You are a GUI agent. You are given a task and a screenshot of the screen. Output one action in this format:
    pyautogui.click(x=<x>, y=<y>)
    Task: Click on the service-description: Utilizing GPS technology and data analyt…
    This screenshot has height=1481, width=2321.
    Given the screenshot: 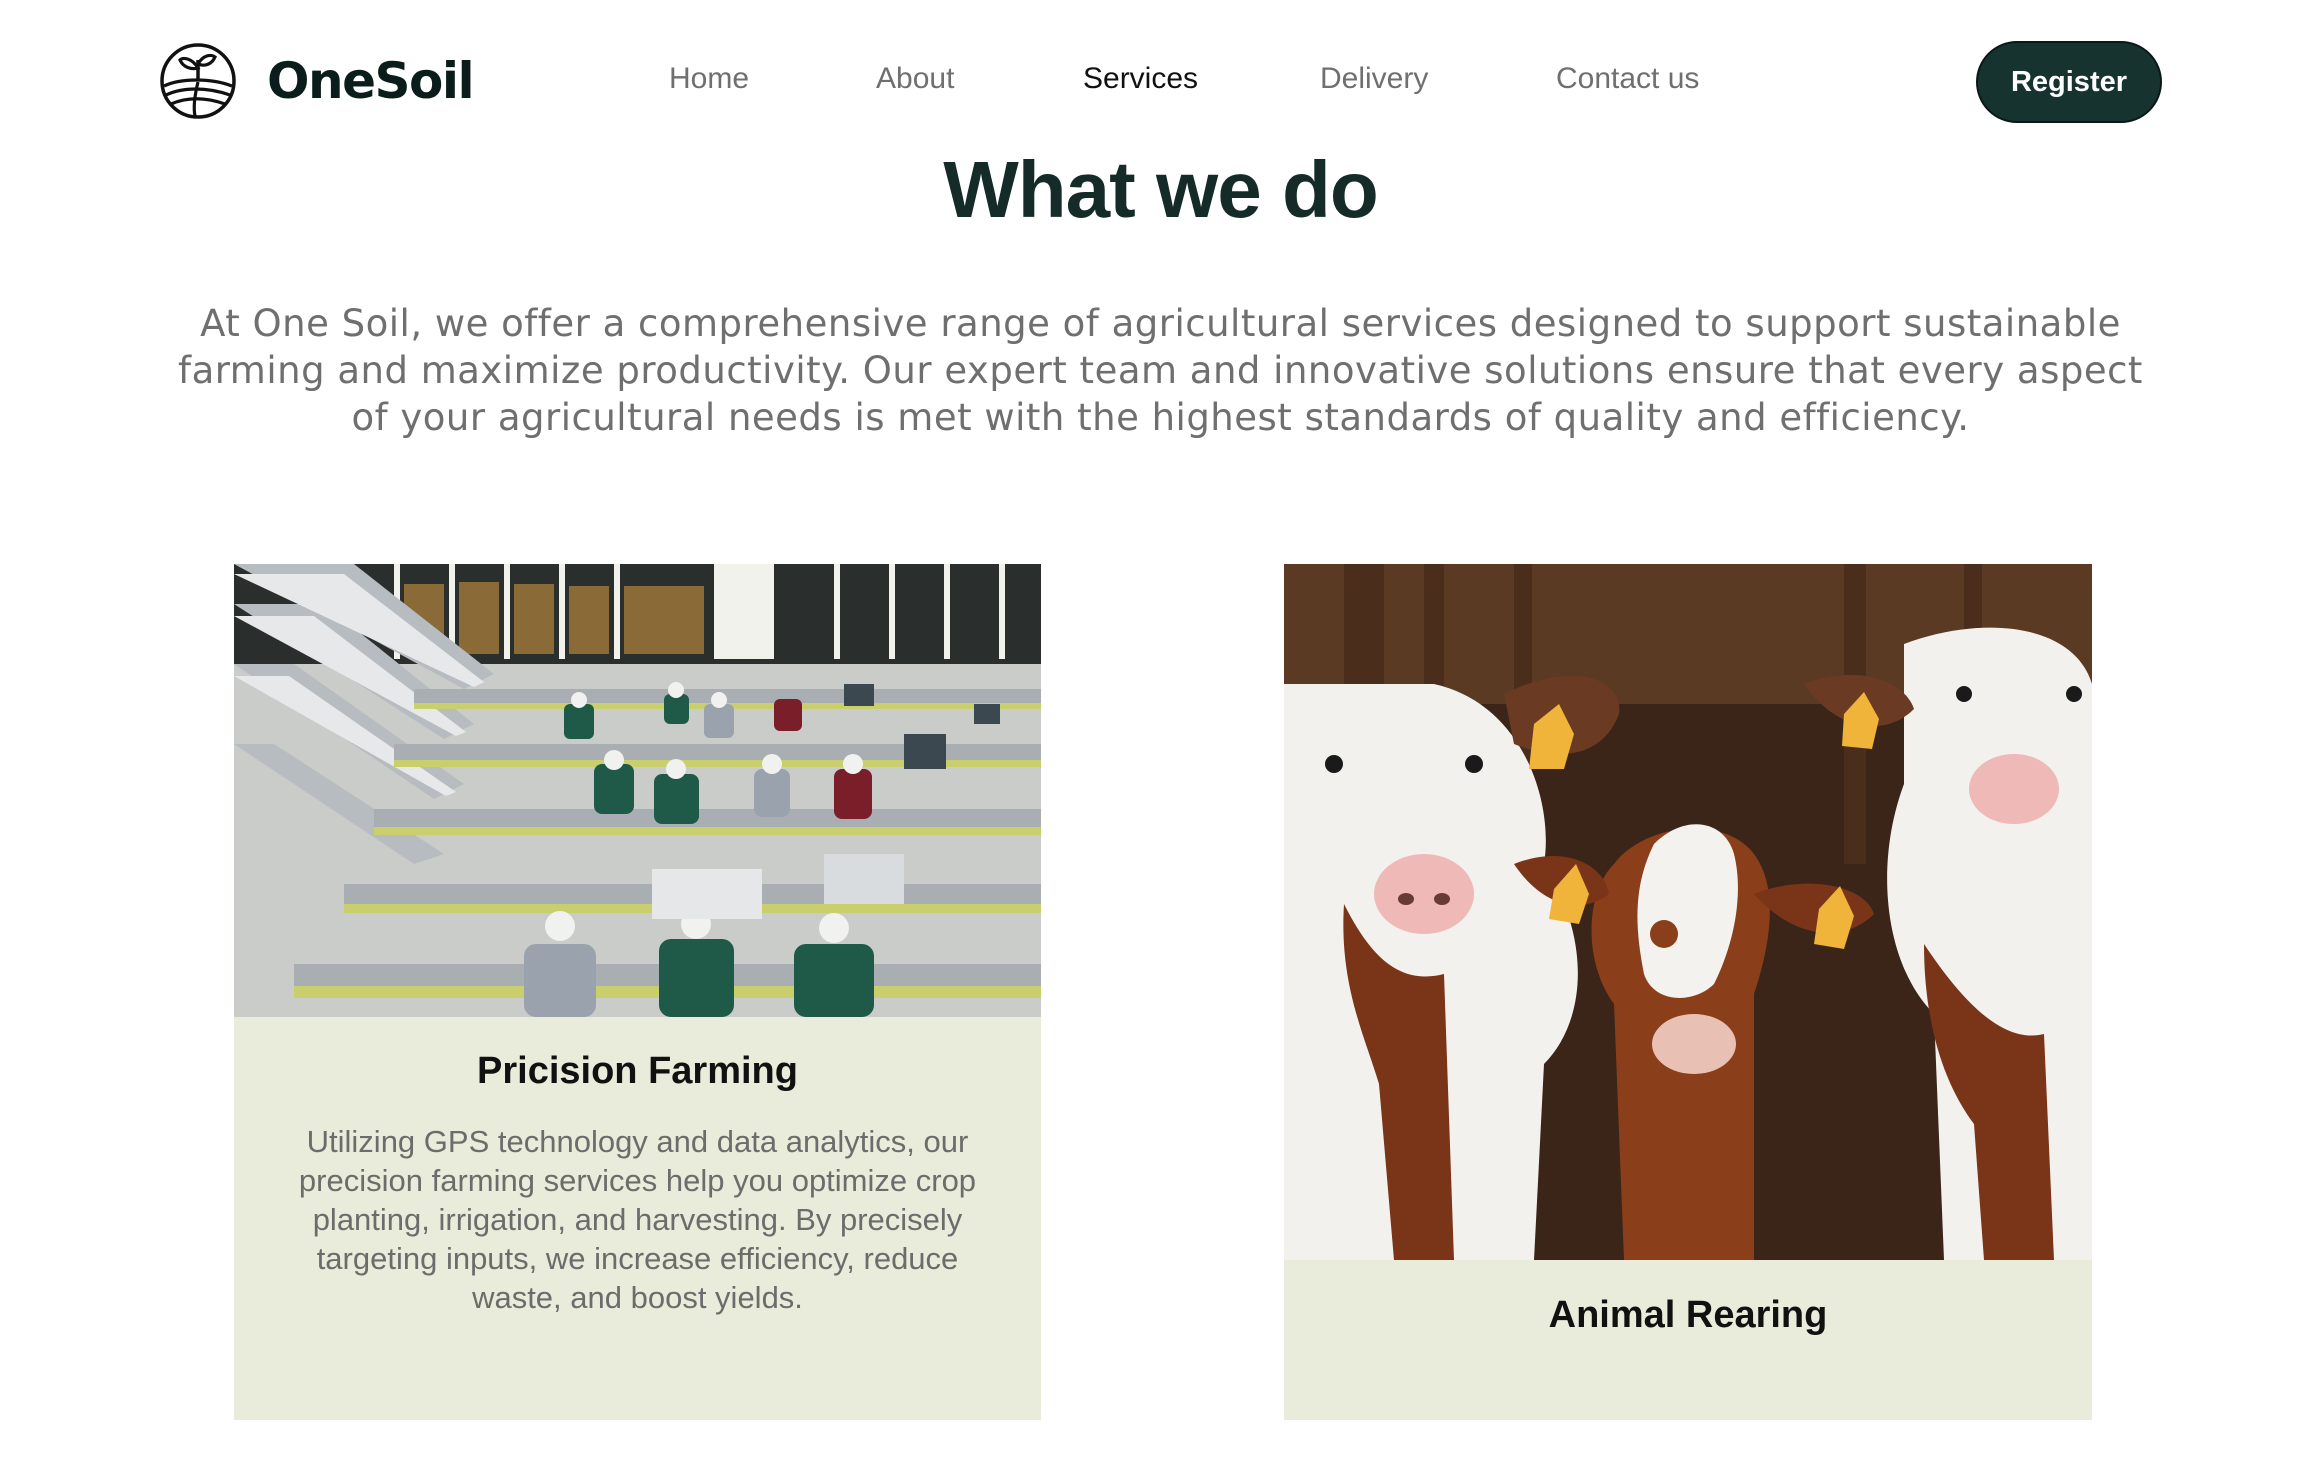 What is the action you would take?
    pyautogui.click(x=637, y=1219)
    